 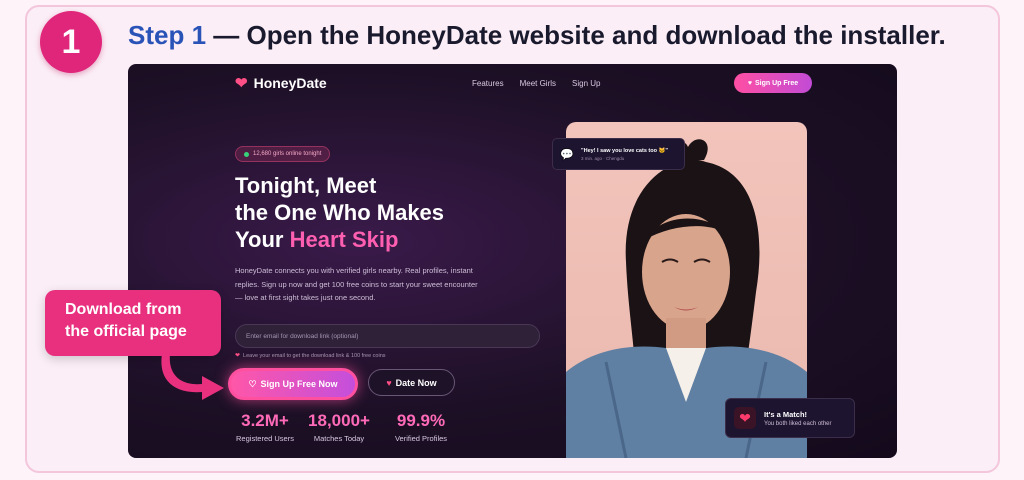 What do you see at coordinates (421, 420) in the screenshot?
I see `stat-value: 99.9%` at bounding box center [421, 420].